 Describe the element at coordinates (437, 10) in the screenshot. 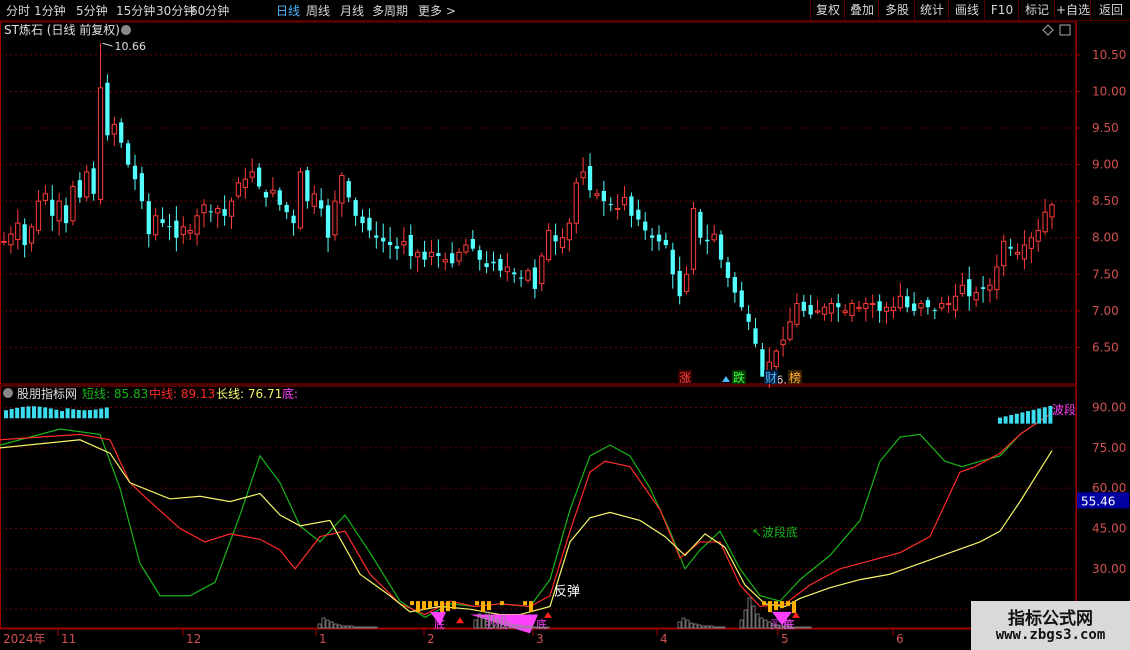

I see `period-tab-10: 更多 >` at that location.